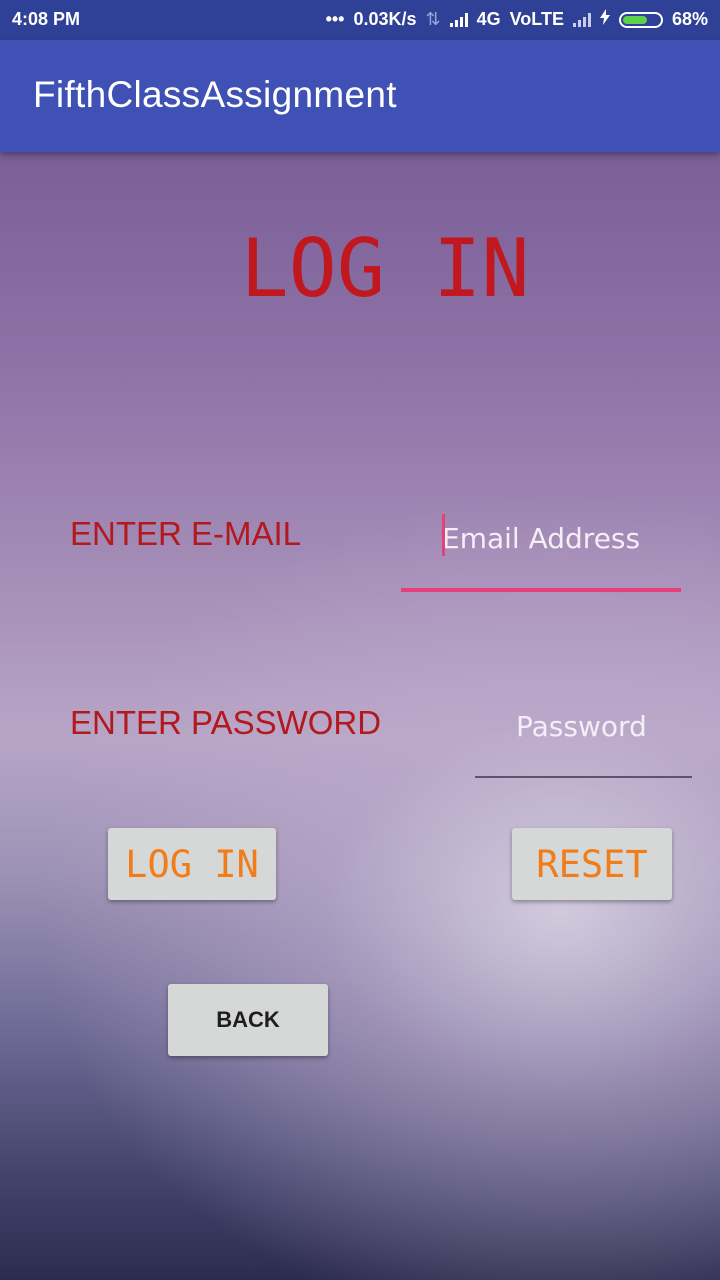 This screenshot has height=1280, width=720. Describe the element at coordinates (592, 864) in the screenshot. I see `reset-button: RESET` at that location.